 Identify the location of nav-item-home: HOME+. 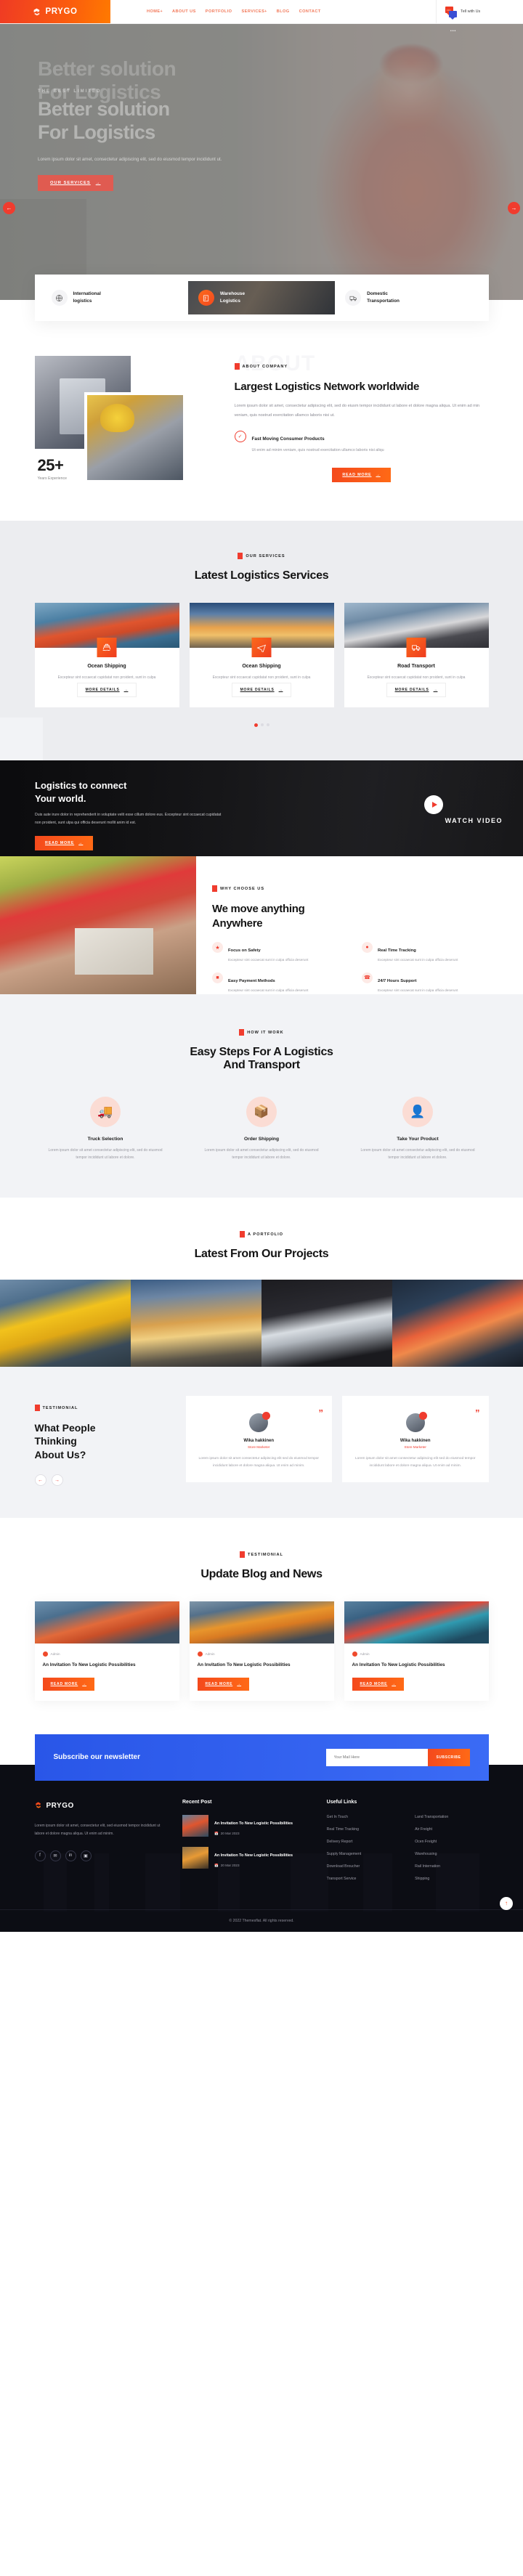
(155, 11).